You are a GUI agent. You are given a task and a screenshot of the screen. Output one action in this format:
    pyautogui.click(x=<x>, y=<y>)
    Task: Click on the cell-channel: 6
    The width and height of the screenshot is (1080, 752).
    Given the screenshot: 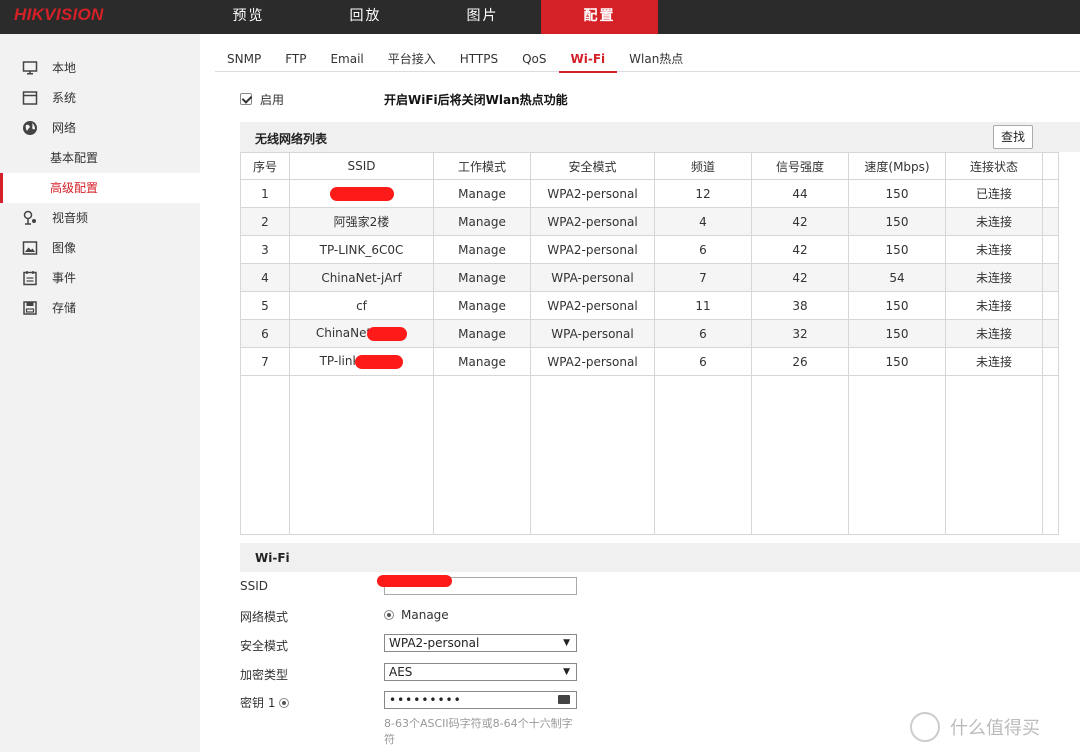 What is the action you would take?
    pyautogui.click(x=703, y=249)
    